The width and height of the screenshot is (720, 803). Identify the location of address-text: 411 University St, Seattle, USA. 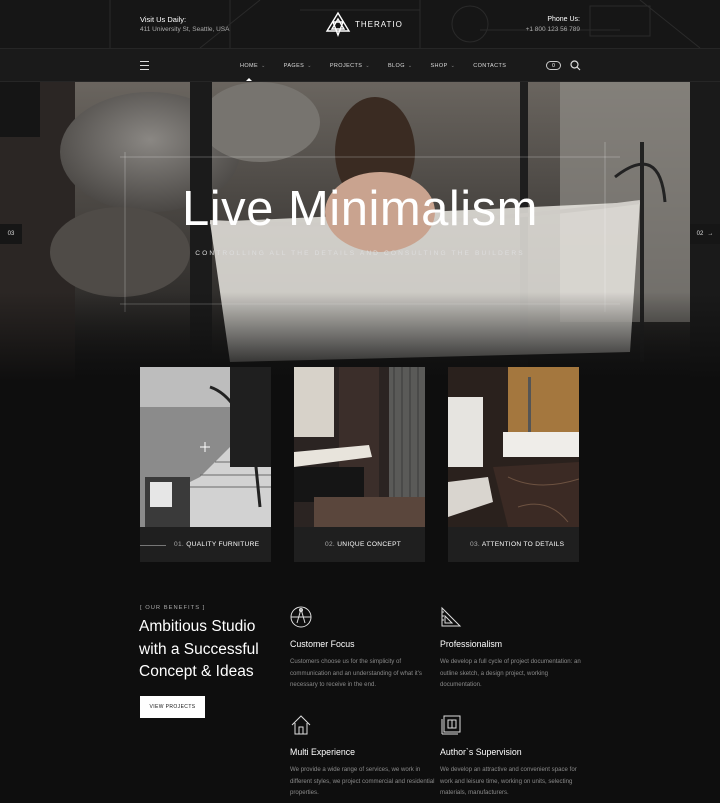
(185, 29).